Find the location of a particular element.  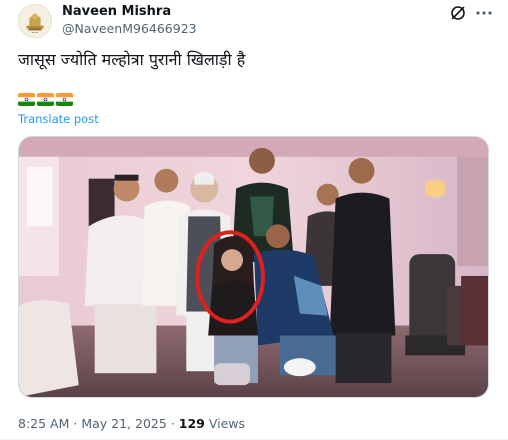

author-name: Naveen Mishra is located at coordinates (116, 11).